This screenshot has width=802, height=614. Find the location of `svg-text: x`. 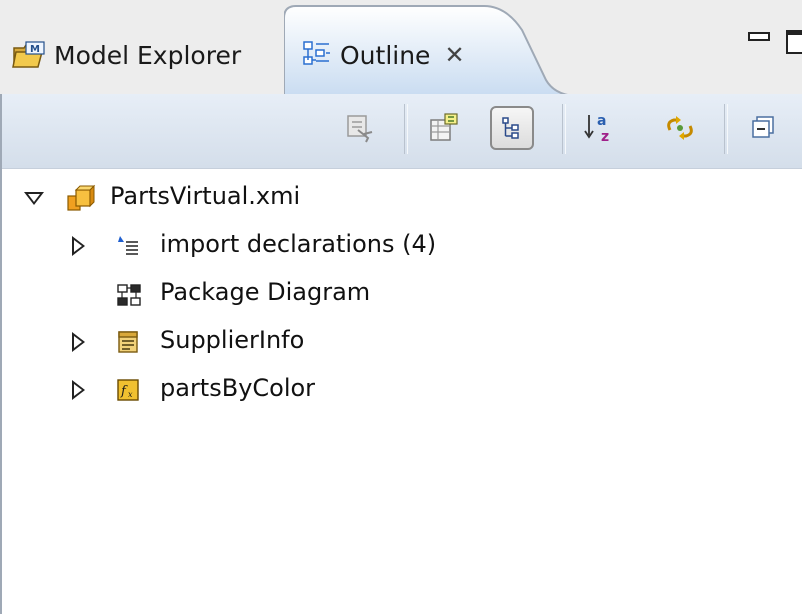

svg-text: x is located at coordinates (130, 394).